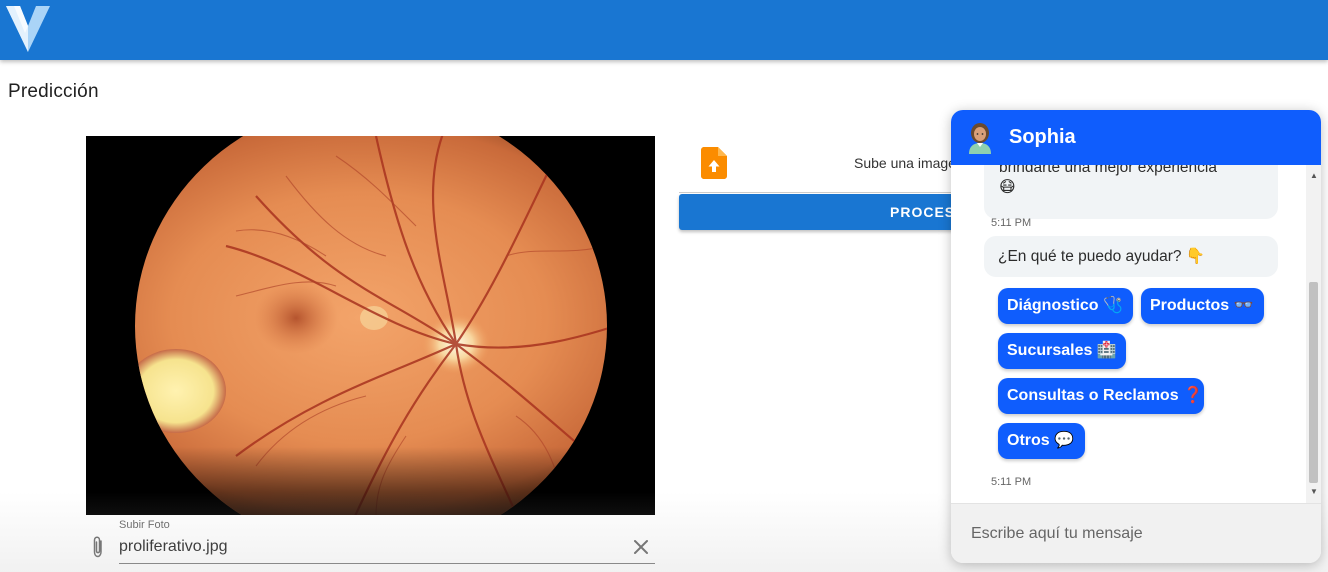  What do you see at coordinates (1313, 382) in the screenshot?
I see `scrollbar-thumb` at bounding box center [1313, 382].